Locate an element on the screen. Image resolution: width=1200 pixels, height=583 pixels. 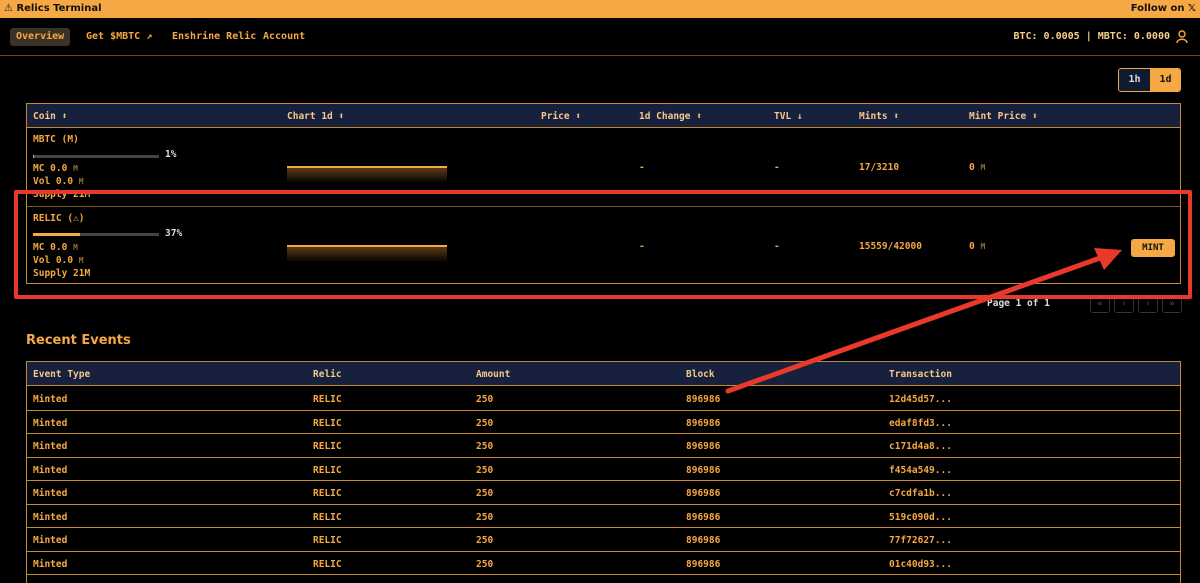
annotation-arrow is located at coordinates (923, 321).